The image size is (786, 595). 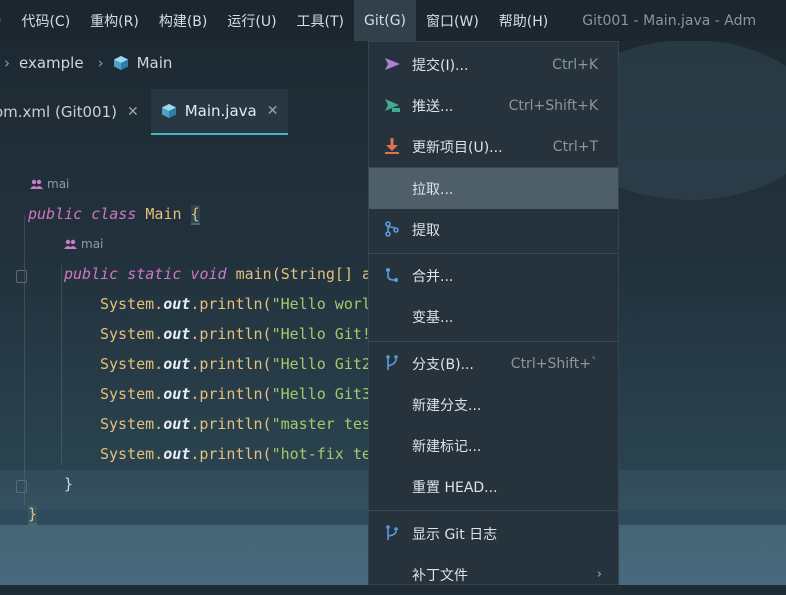 What do you see at coordinates (392, 229) in the screenshot?
I see `fetch-branch-icon` at bounding box center [392, 229].